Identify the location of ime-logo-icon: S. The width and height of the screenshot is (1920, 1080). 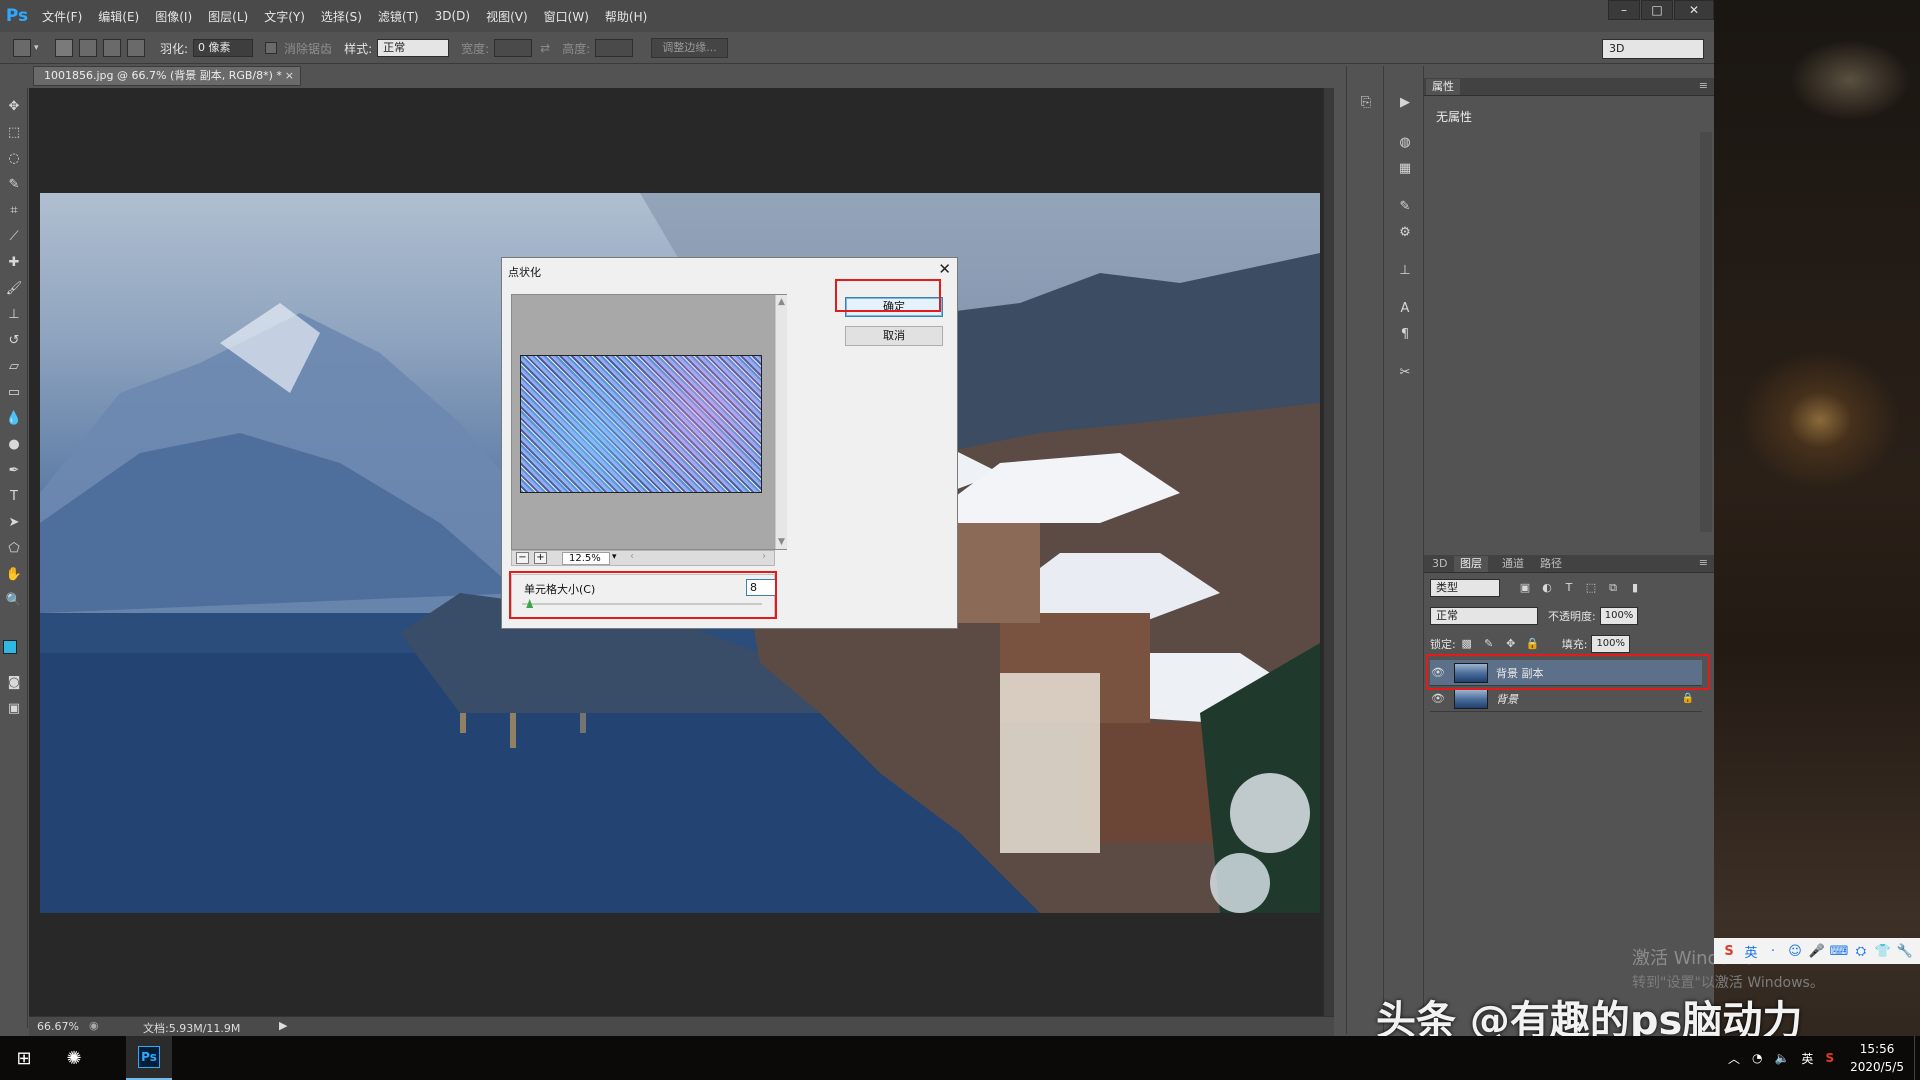
(1729, 951).